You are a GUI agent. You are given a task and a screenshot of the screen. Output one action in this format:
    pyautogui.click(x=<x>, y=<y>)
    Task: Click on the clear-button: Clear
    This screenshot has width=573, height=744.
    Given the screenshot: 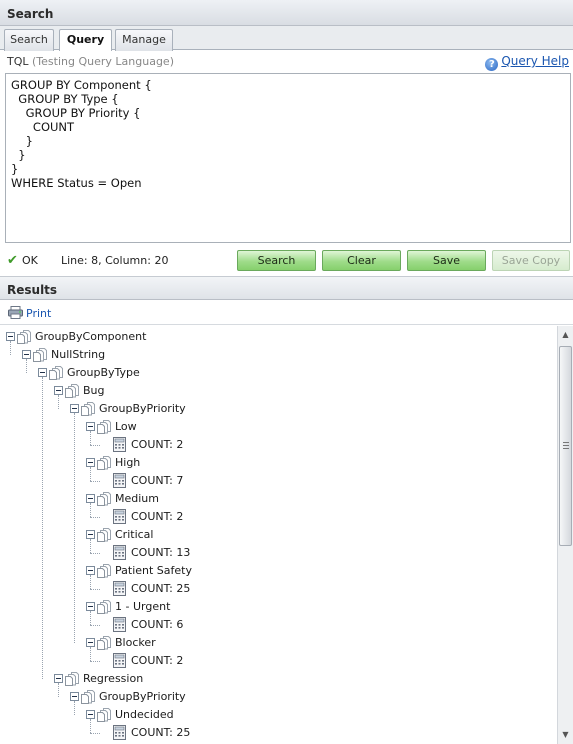 What is the action you would take?
    pyautogui.click(x=361, y=260)
    